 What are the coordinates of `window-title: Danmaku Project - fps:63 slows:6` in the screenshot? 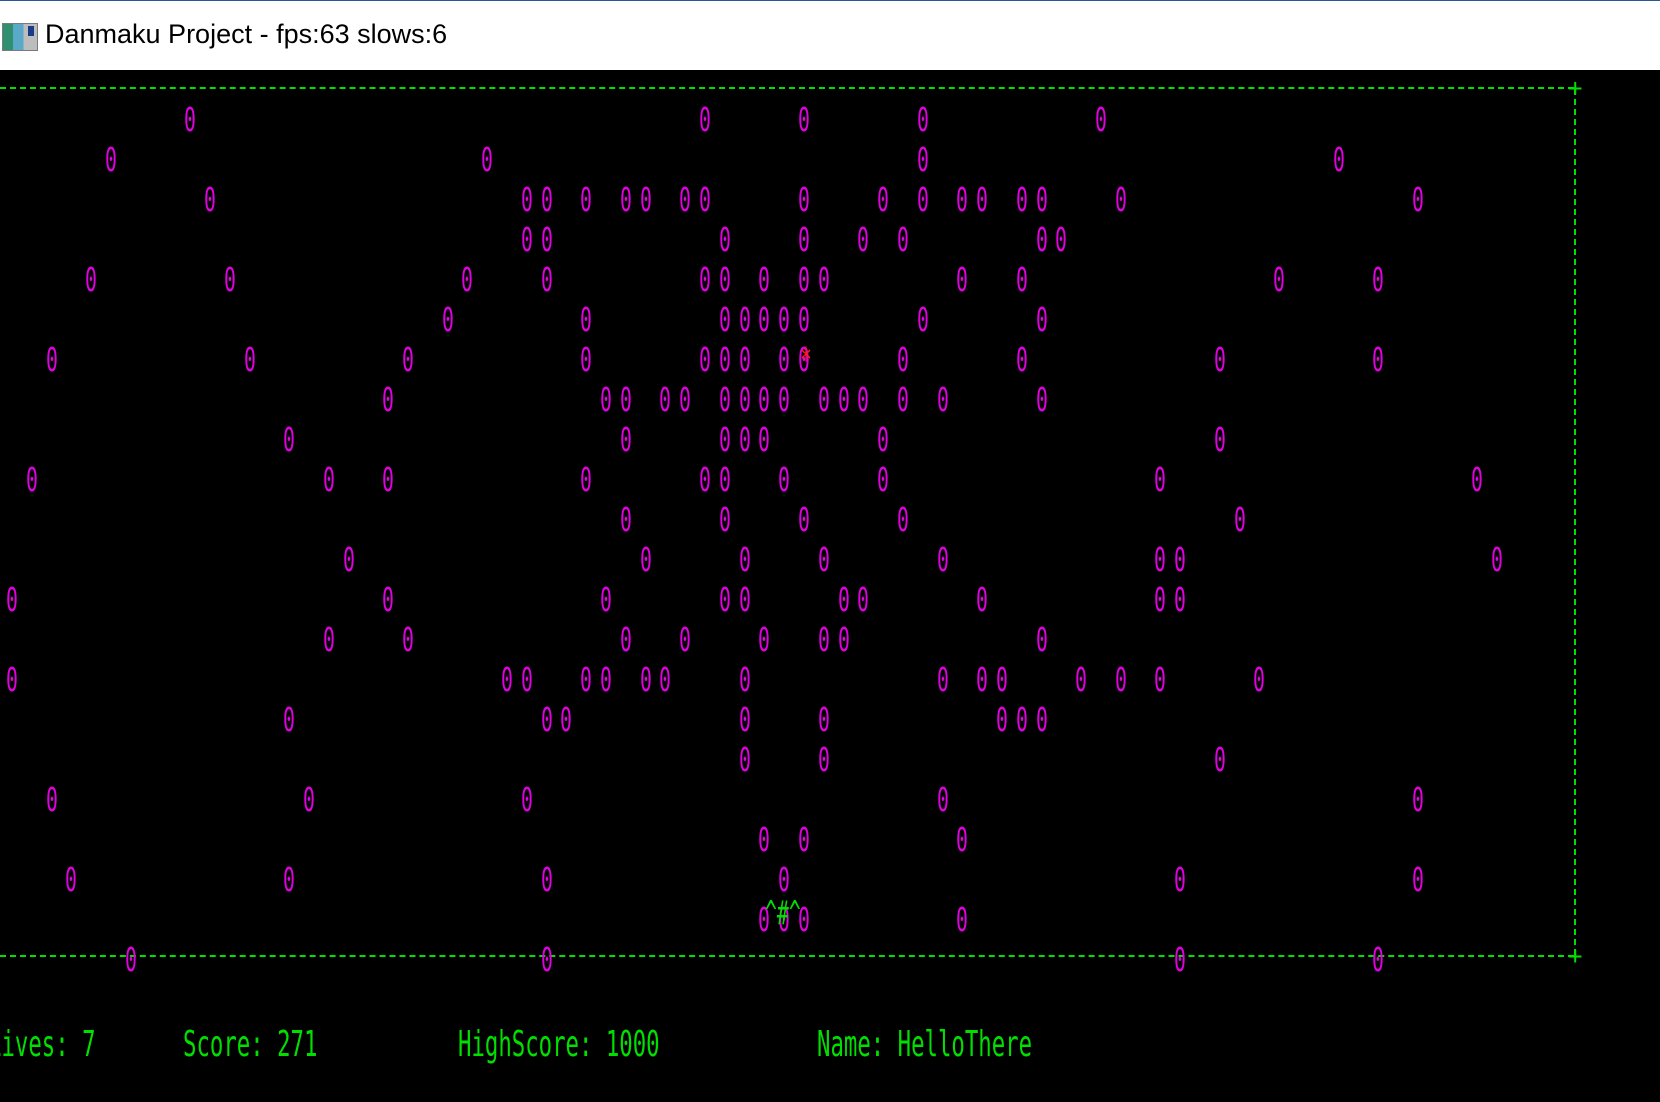 It's located at (246, 34).